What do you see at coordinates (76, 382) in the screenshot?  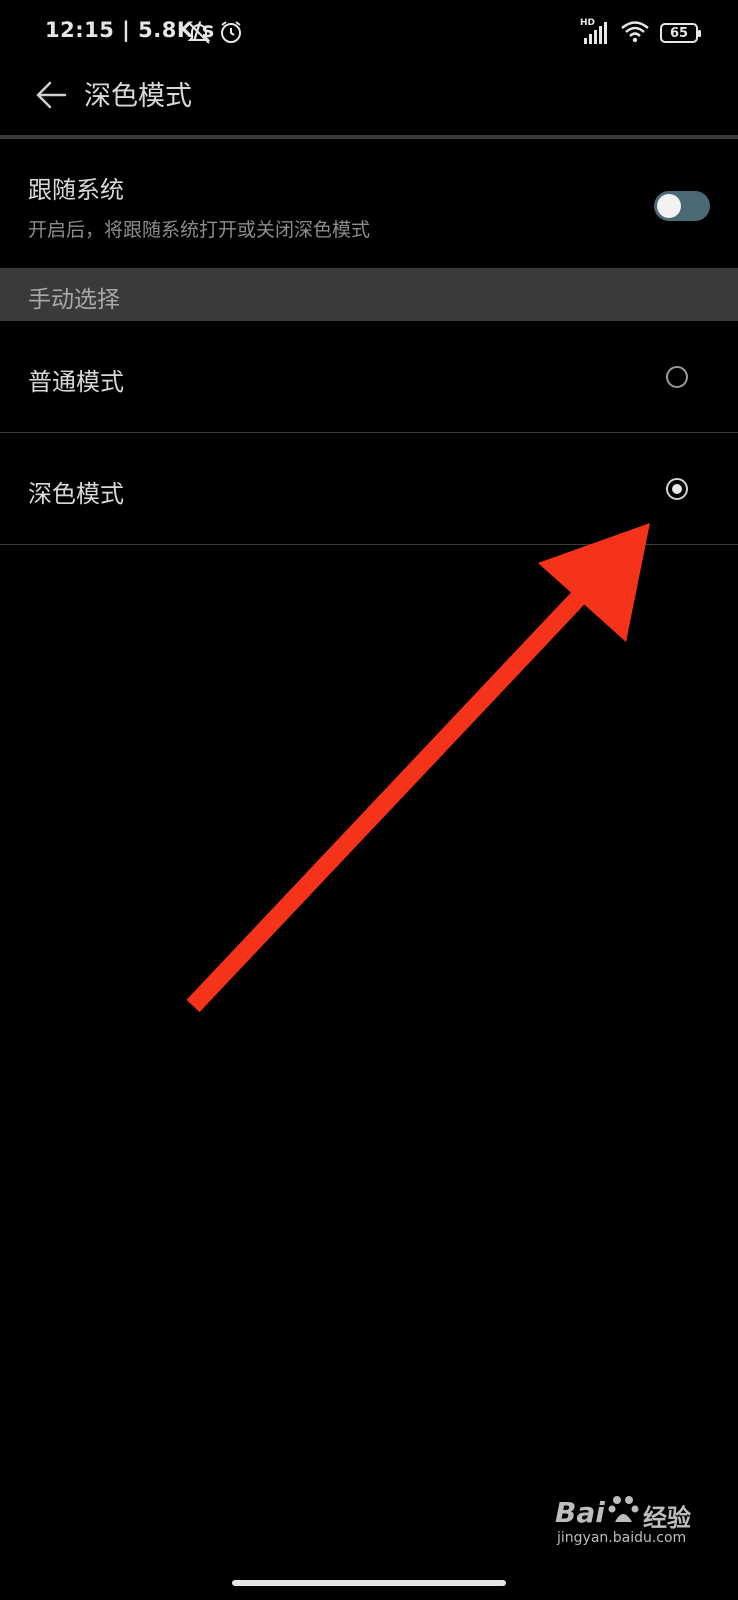 I see `option-normal-label: 普通模式` at bounding box center [76, 382].